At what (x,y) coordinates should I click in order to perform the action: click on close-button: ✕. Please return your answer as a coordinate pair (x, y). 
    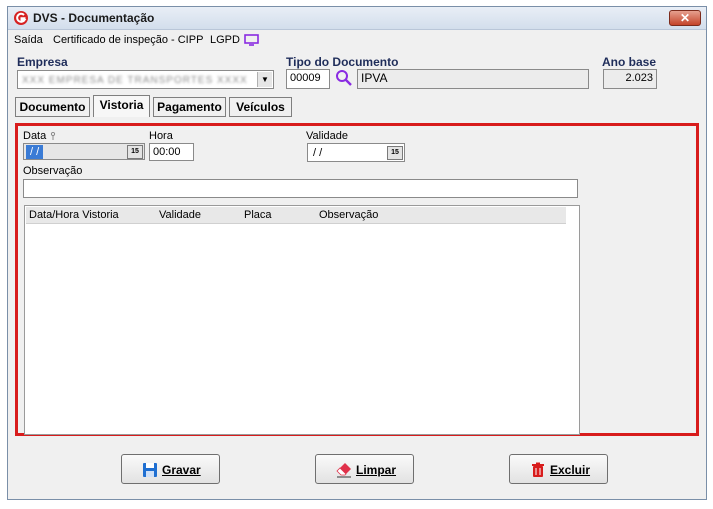
    Looking at the image, I should click on (685, 18).